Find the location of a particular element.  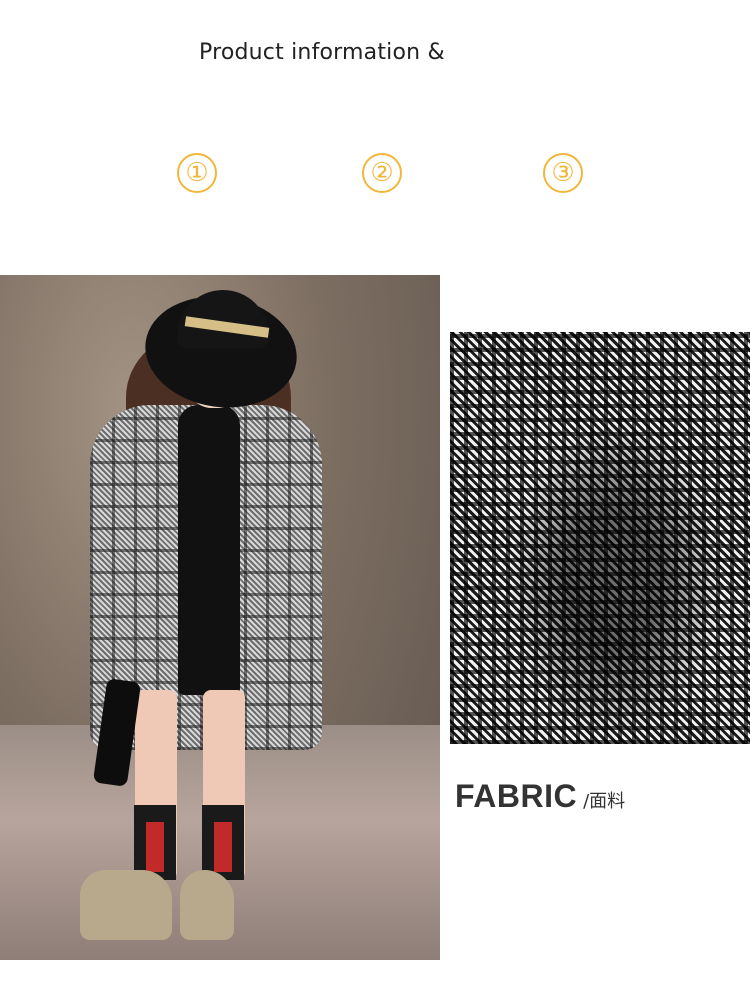

right-boot-shape is located at coordinates (207, 905).